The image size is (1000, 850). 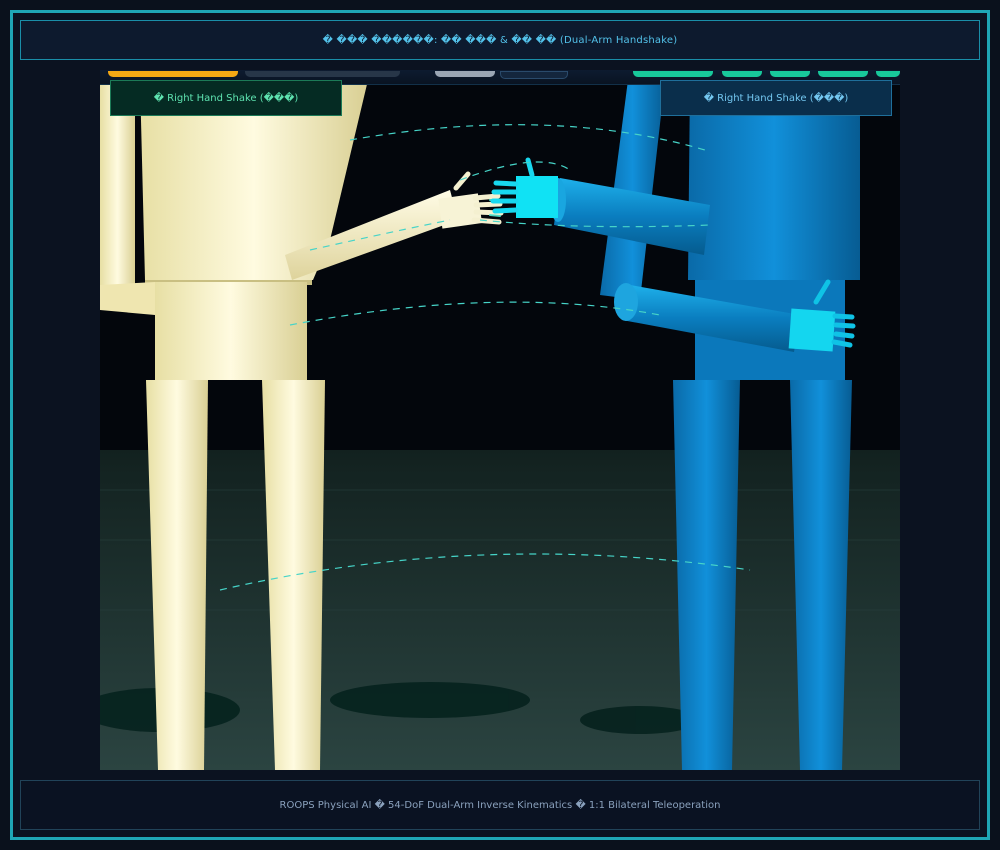 What do you see at coordinates (465, 74) in the screenshot?
I see `toggle-button` at bounding box center [465, 74].